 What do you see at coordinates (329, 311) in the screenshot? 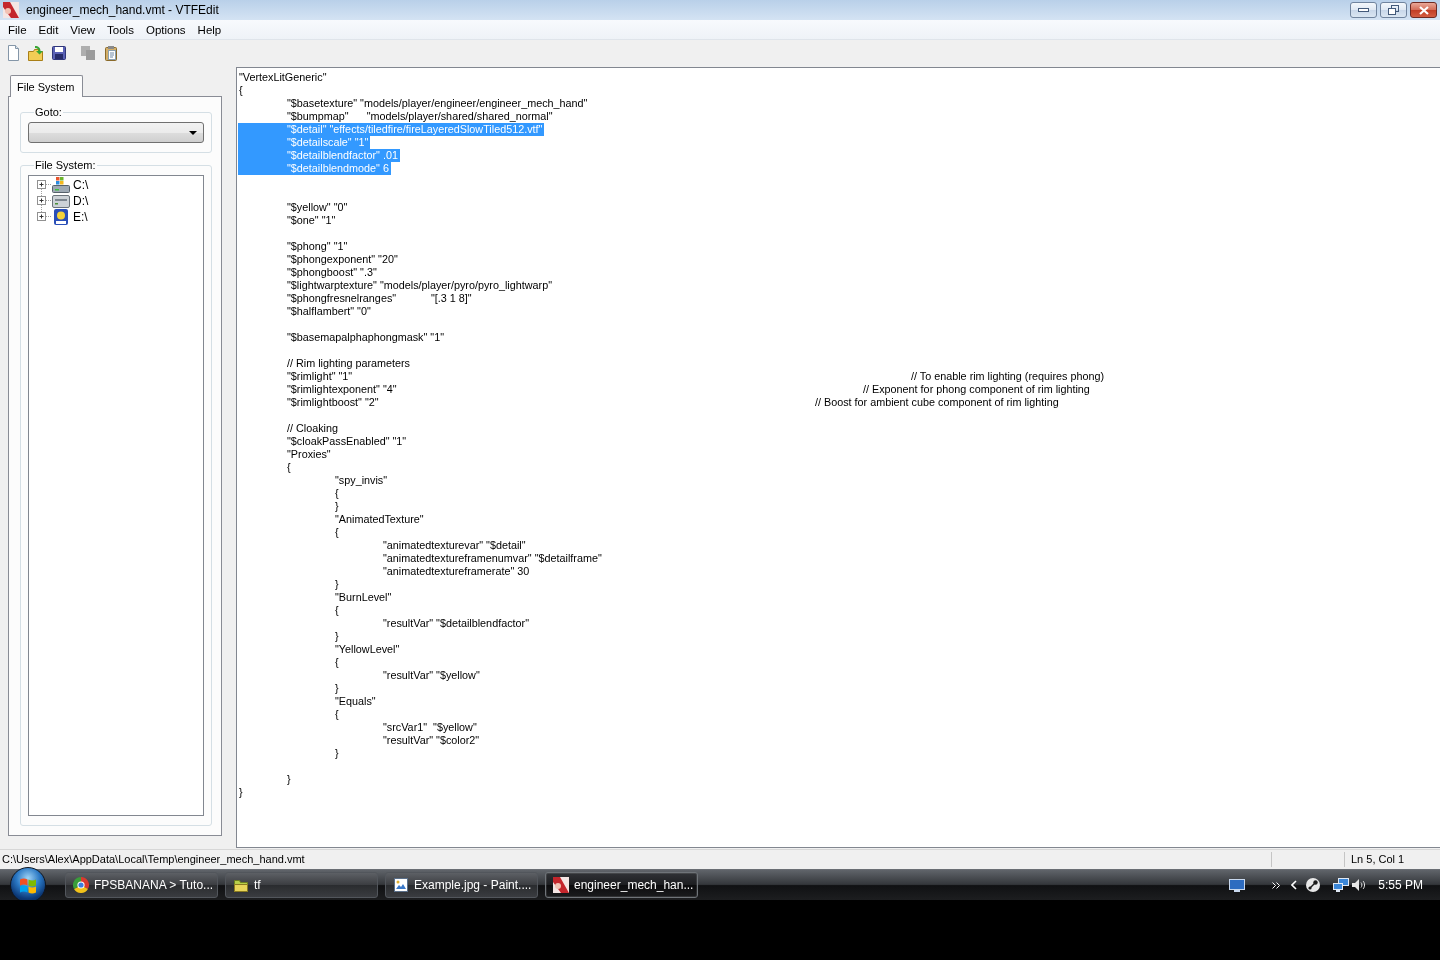
I see `code-line: "$halflambert" "0"` at bounding box center [329, 311].